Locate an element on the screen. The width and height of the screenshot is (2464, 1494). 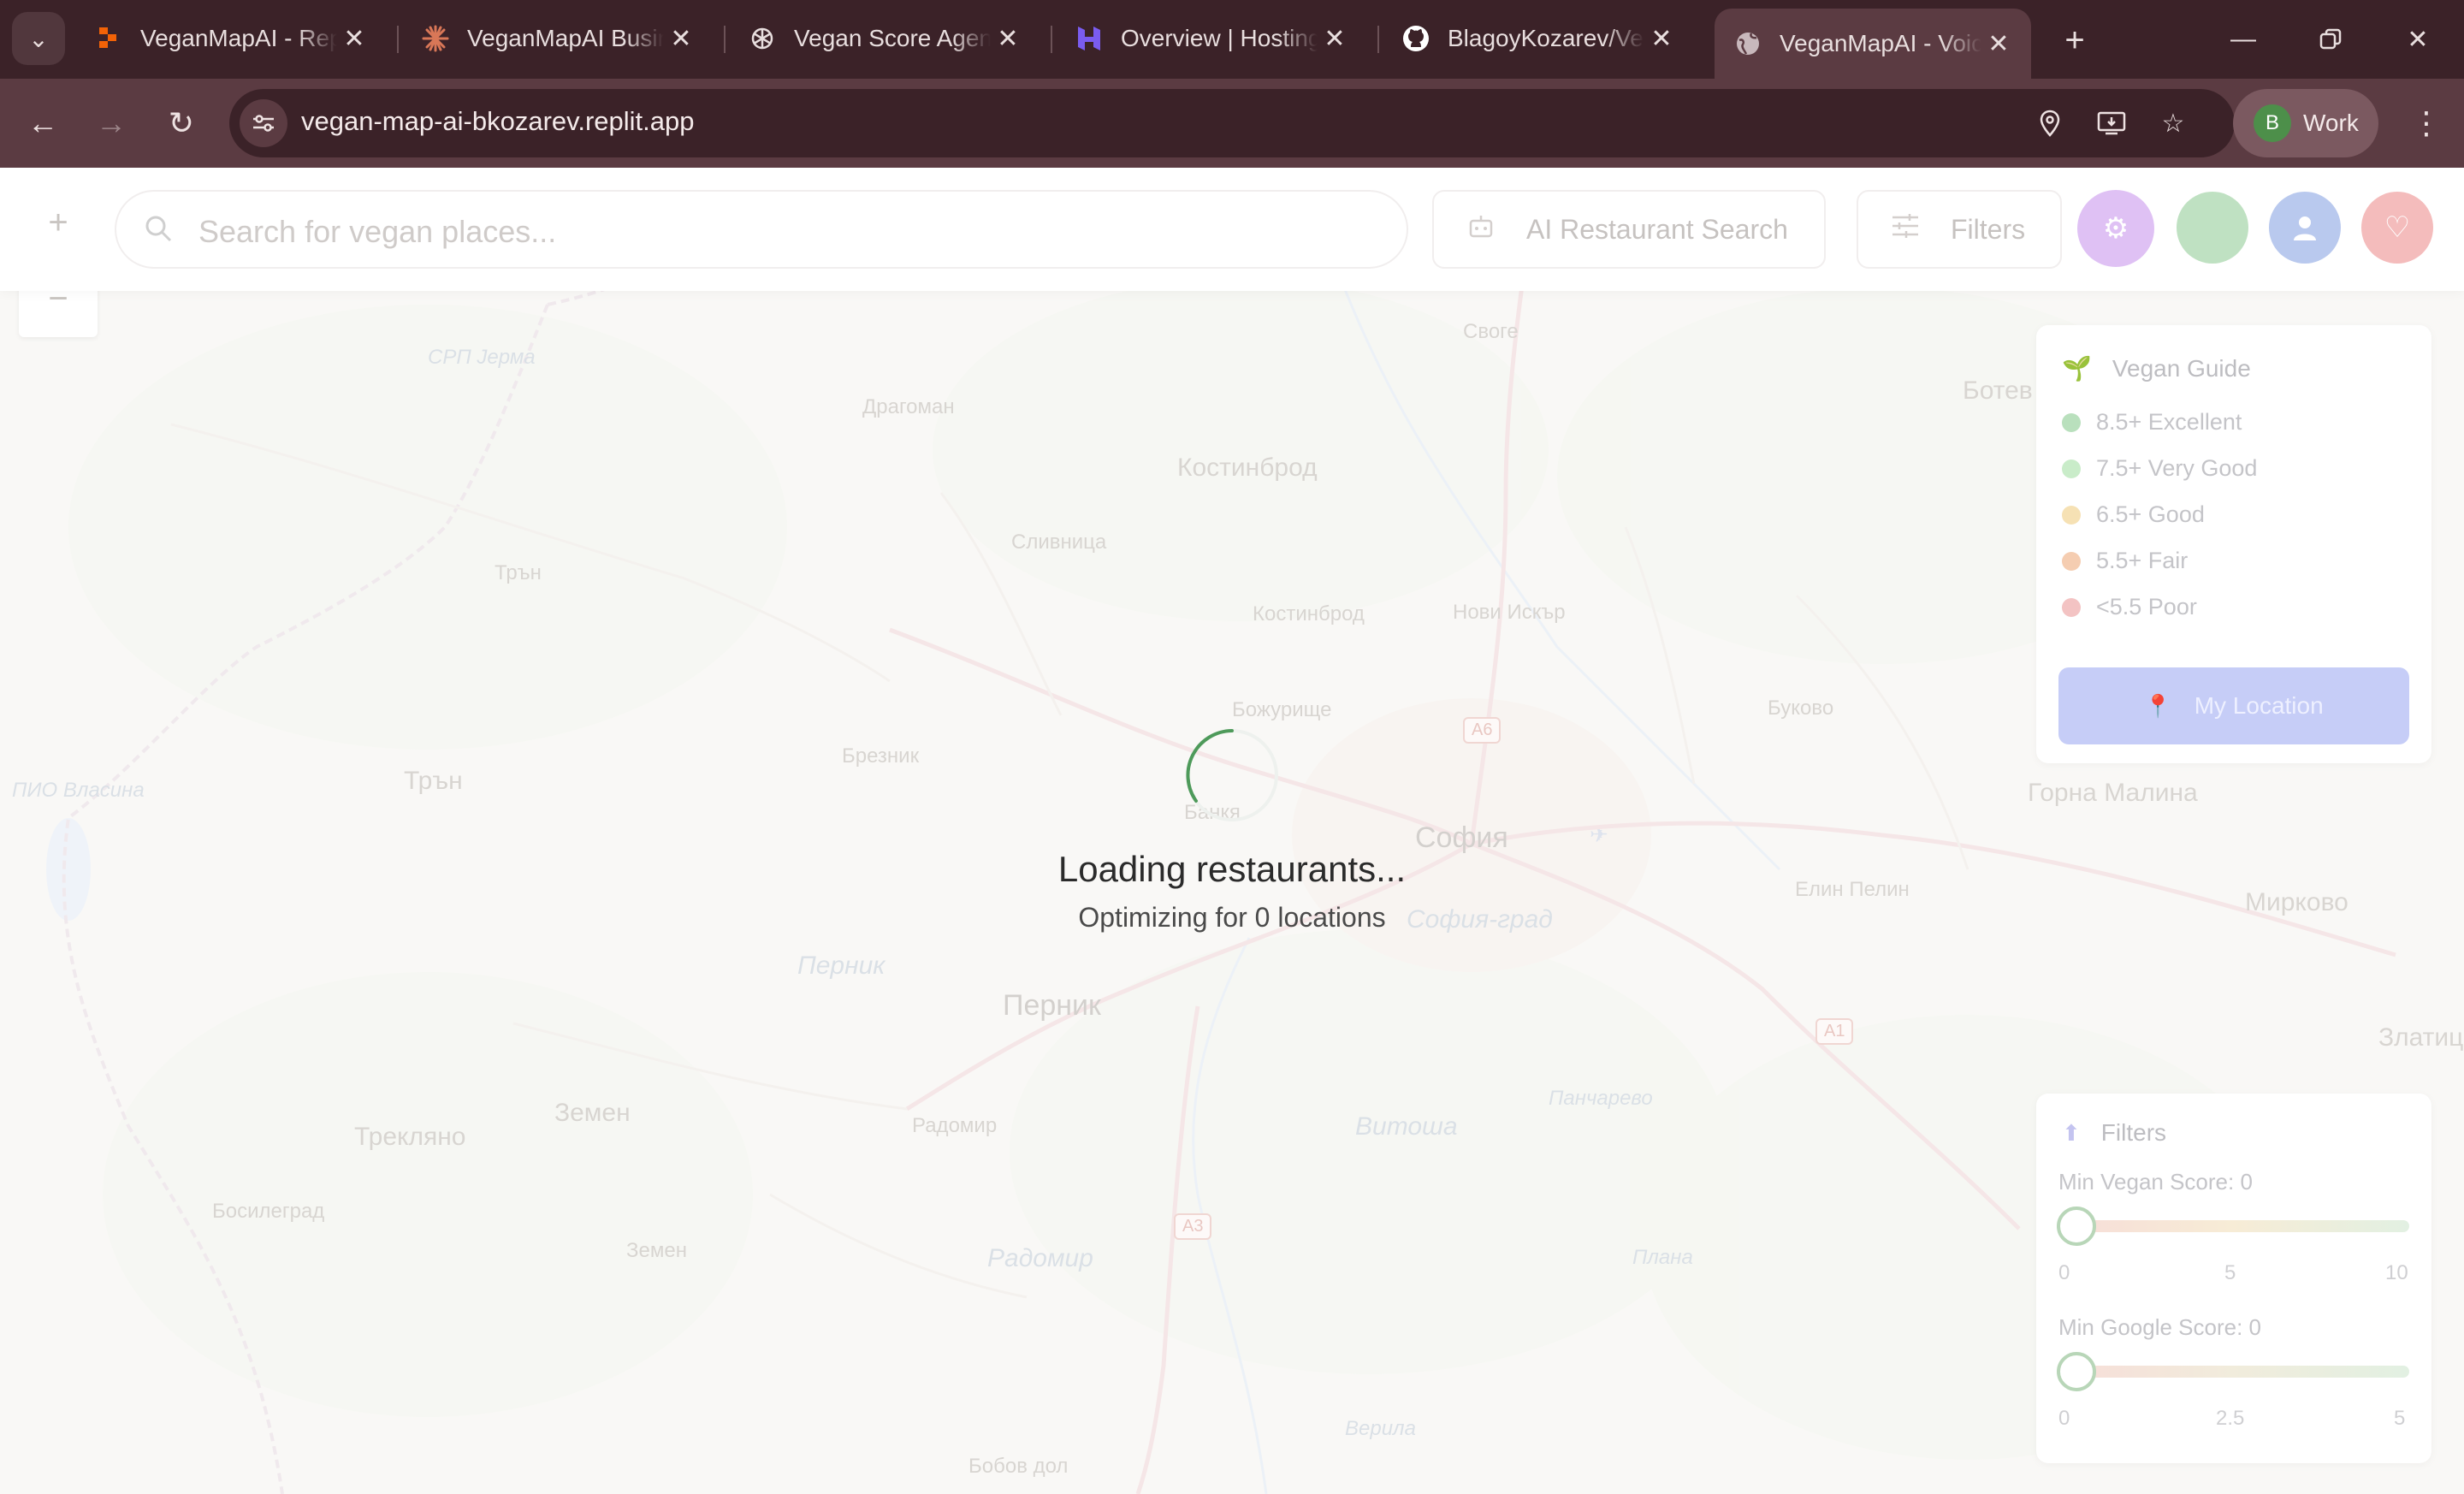
bookmark-star-icon: ☆ is located at coordinates (2173, 123).